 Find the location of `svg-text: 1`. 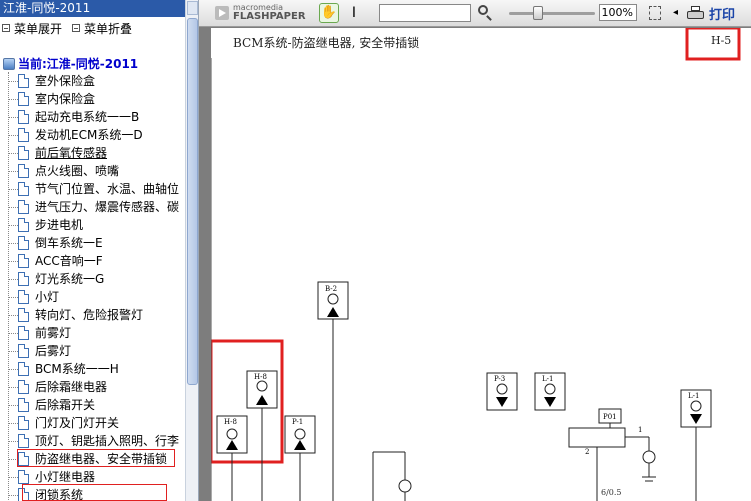

svg-text: 1 is located at coordinates (640, 430).